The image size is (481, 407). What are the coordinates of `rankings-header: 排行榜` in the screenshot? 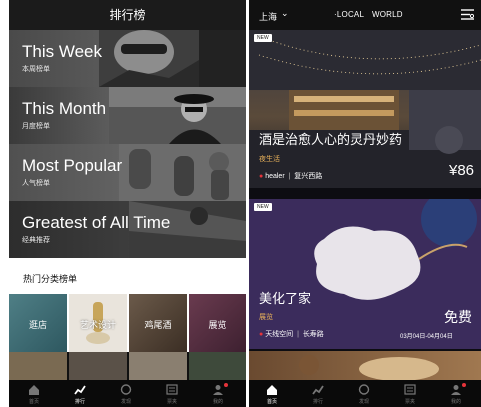 It's located at (127, 15).